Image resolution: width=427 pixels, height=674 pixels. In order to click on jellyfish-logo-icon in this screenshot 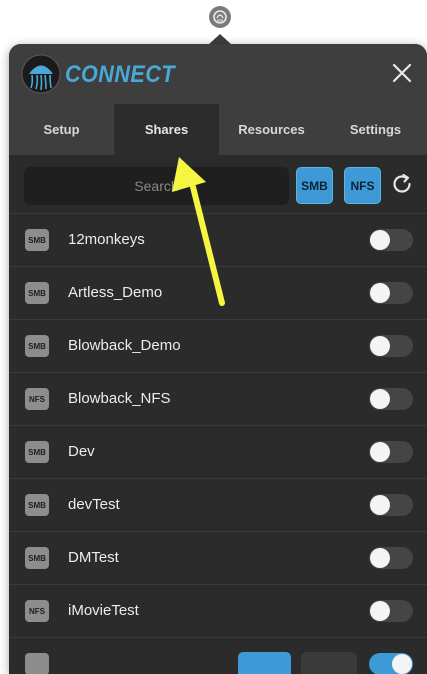, I will do `click(41, 74)`.